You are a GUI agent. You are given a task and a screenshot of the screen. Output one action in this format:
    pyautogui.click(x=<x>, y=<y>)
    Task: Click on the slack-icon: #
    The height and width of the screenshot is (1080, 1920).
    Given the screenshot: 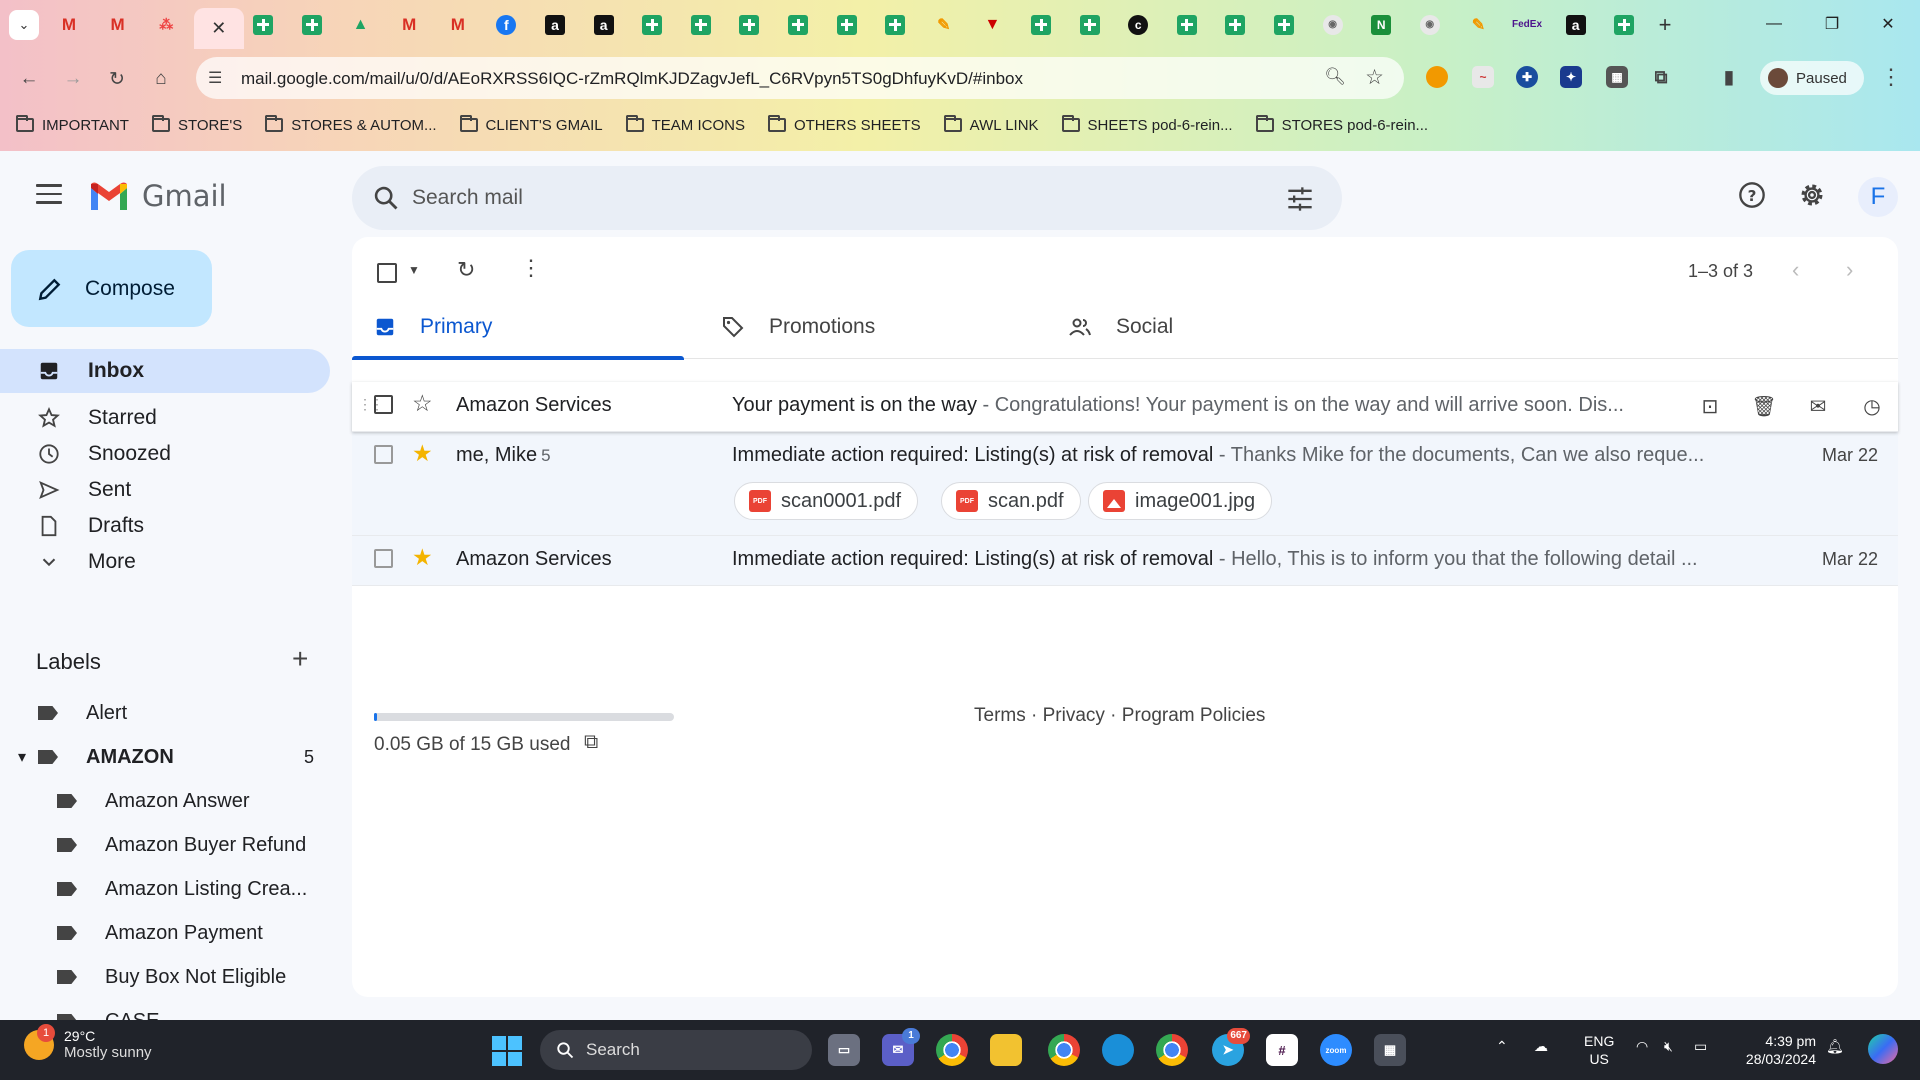 What is the action you would take?
    pyautogui.click(x=1282, y=1050)
    